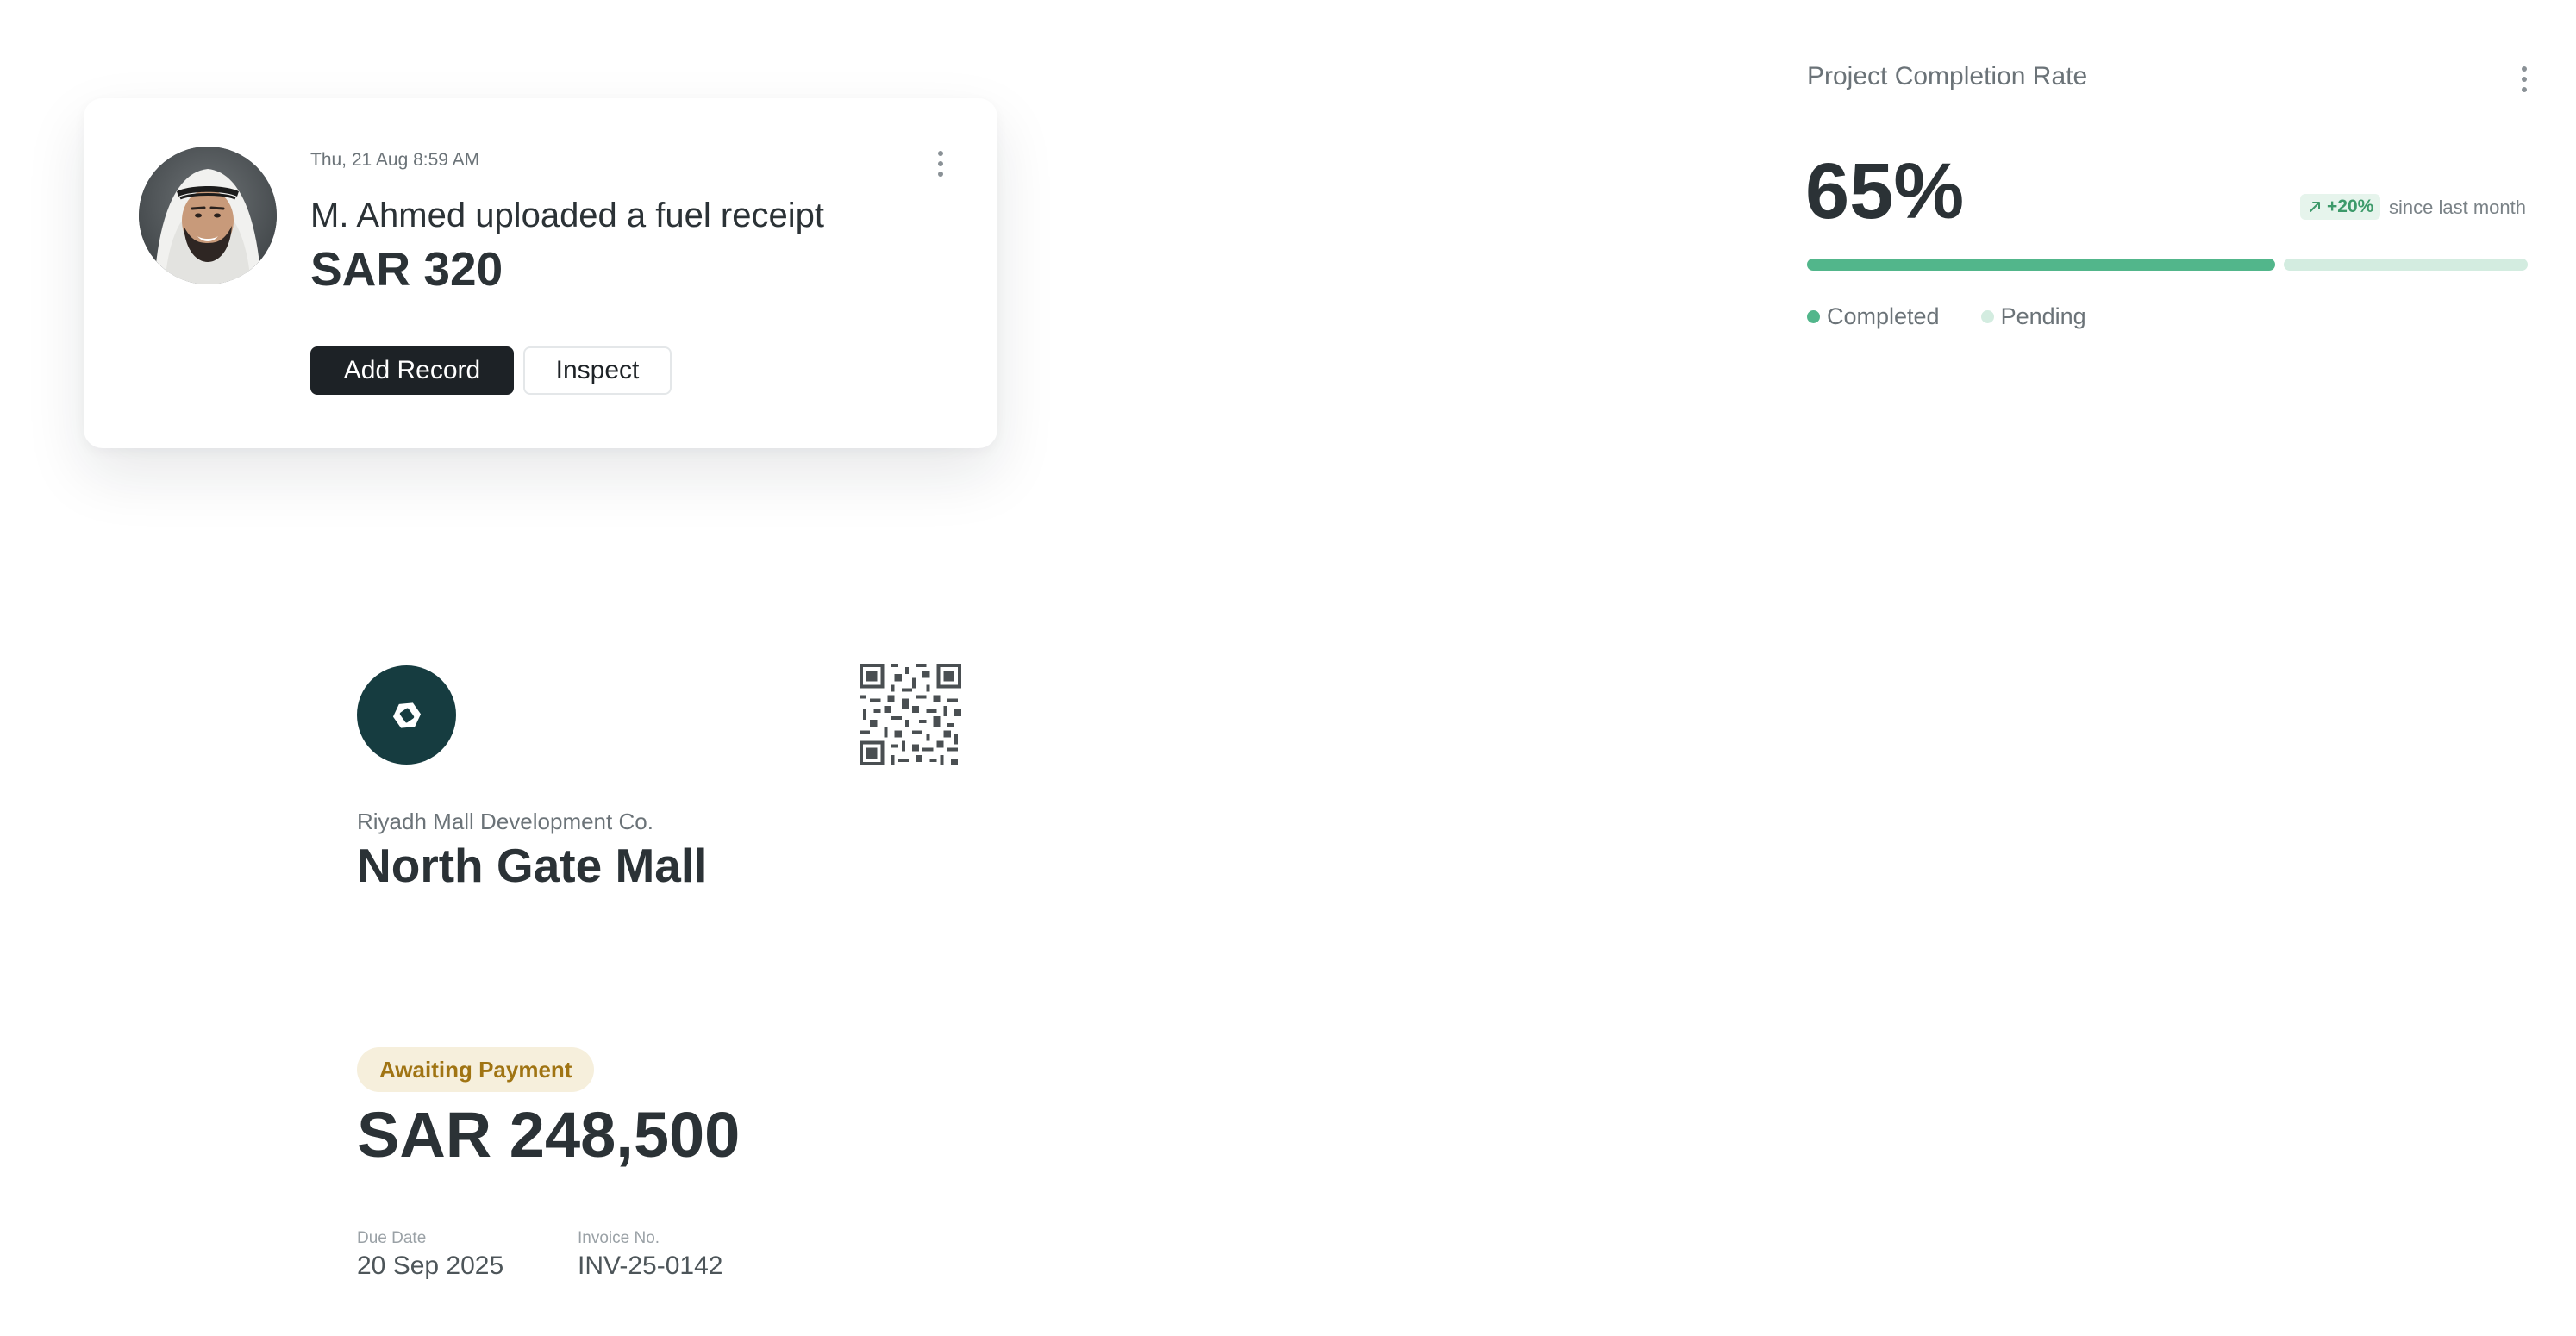 The image size is (2576, 1336). I want to click on activity-message: M. Ahmed uploaded a fuel receipt, so click(567, 216).